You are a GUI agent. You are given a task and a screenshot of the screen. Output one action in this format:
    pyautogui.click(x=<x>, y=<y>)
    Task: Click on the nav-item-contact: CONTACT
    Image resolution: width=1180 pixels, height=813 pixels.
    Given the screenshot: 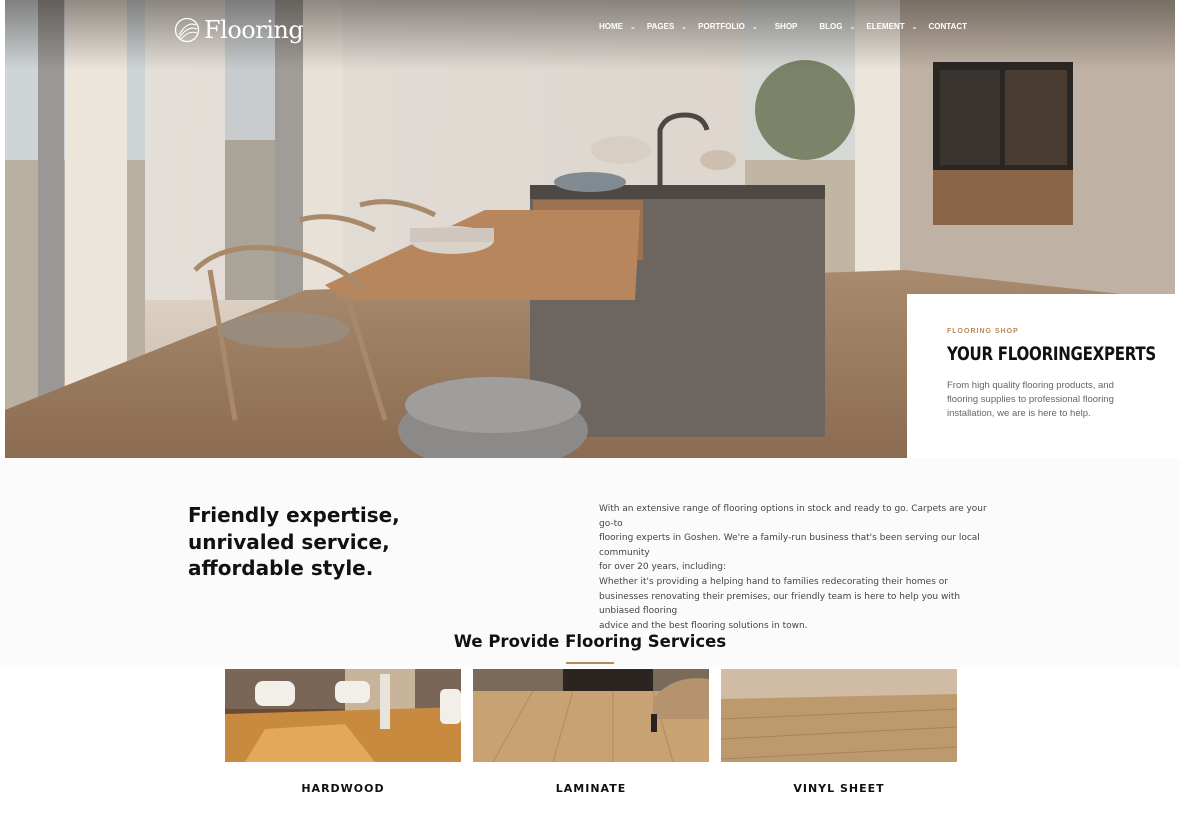 What is the action you would take?
    pyautogui.click(x=947, y=26)
    